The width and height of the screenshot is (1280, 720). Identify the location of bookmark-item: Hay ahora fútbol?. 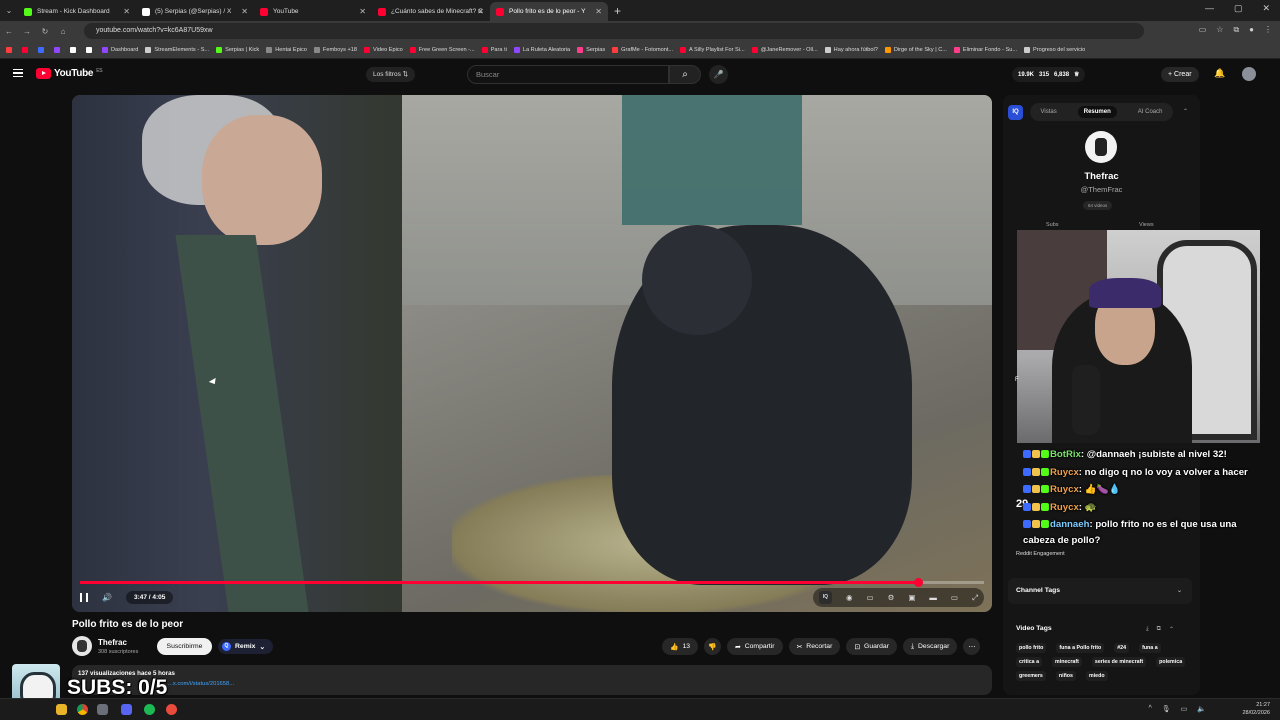
(851, 49).